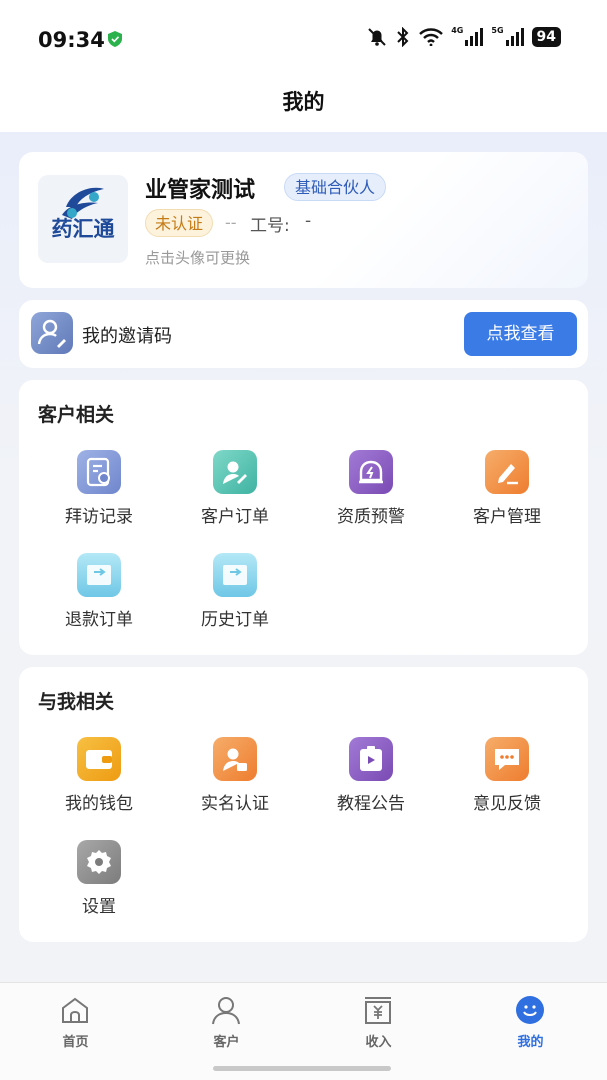 This screenshot has height=1080, width=607. Describe the element at coordinates (520, 334) in the screenshot. I see `view-invite-code-button: 点我查看` at that location.